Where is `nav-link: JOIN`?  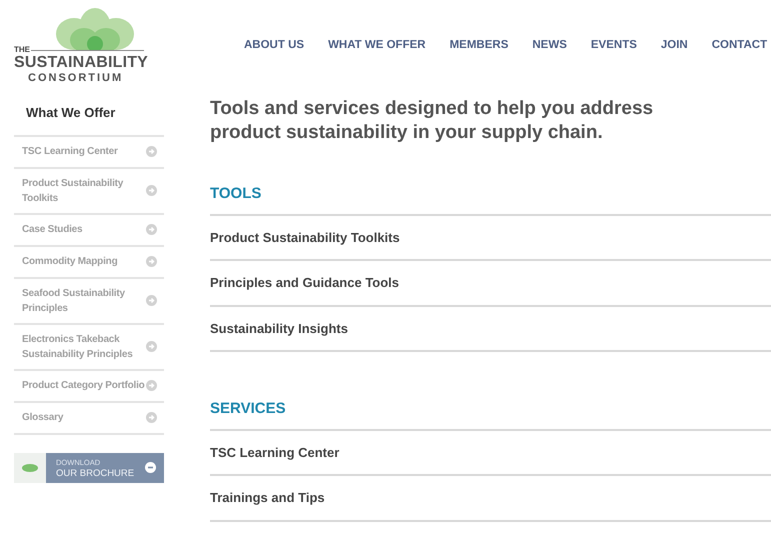
nav-link: JOIN is located at coordinates (674, 45).